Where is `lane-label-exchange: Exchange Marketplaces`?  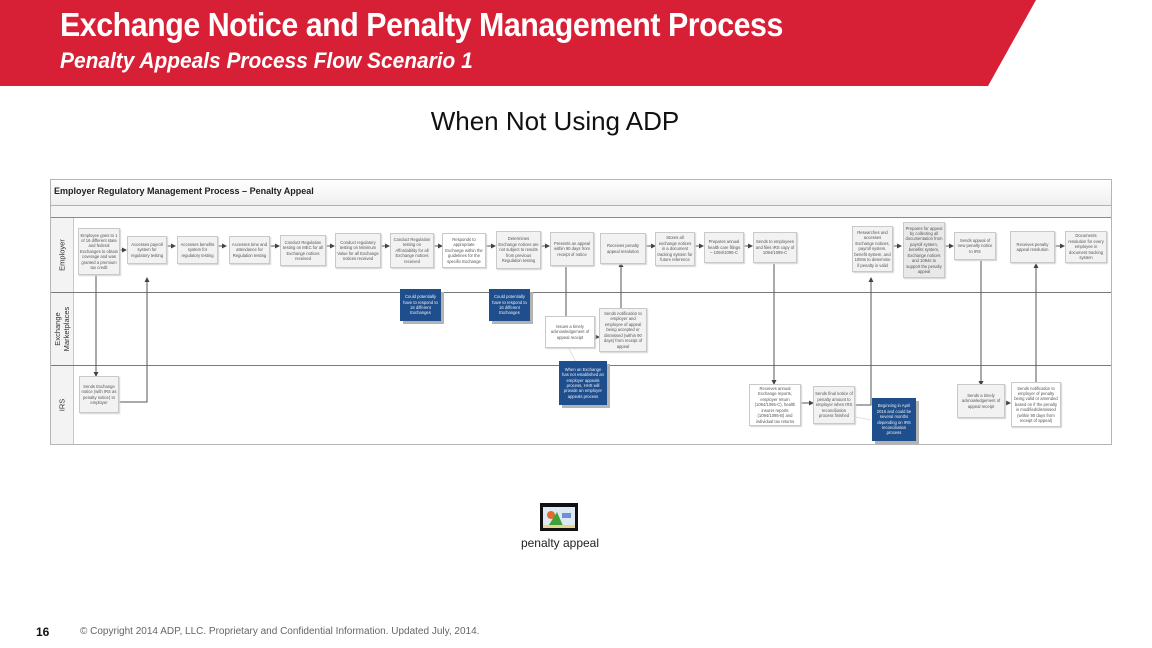
lane-label-exchange: Exchange Marketplaces is located at coordinates (62, 329).